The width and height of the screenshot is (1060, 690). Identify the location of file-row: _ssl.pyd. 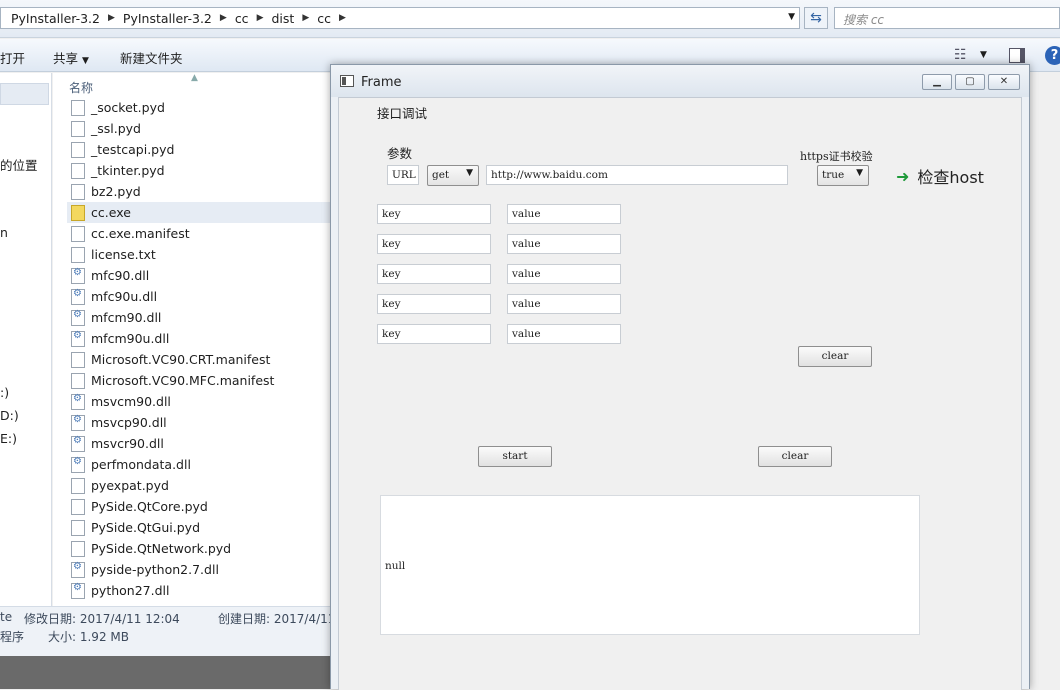
(198, 128).